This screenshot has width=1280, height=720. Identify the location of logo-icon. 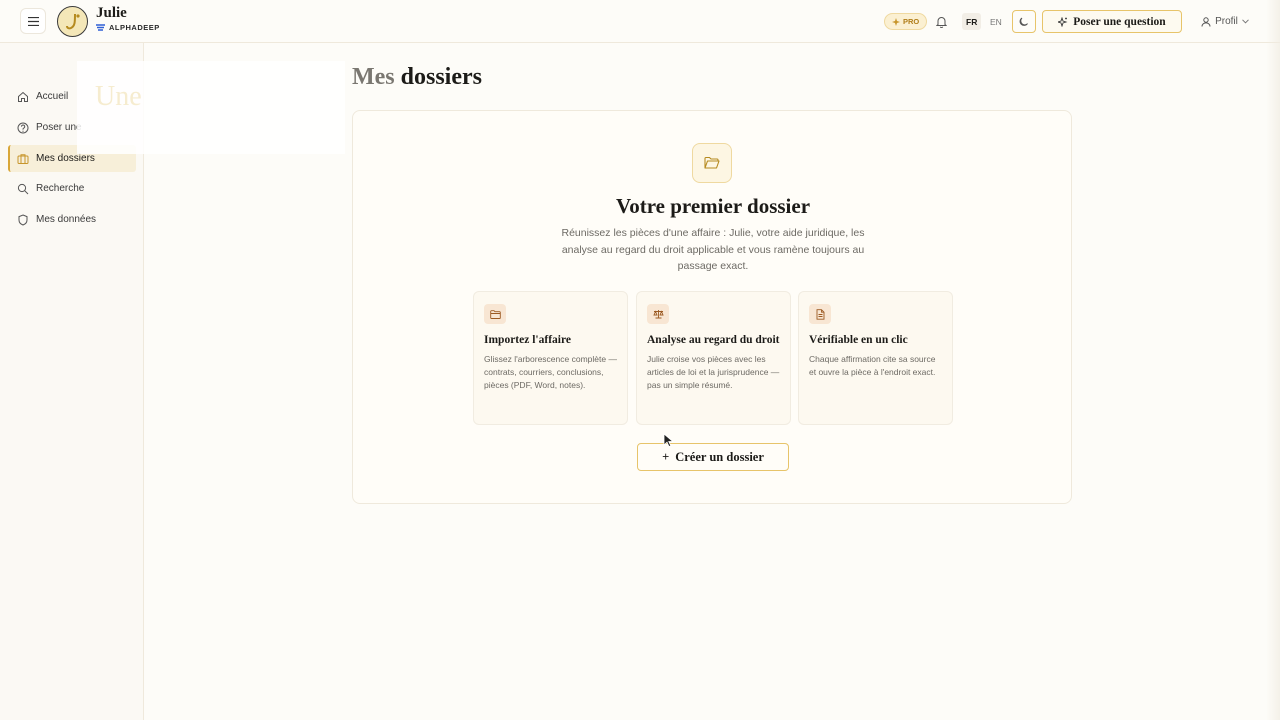
(72, 21).